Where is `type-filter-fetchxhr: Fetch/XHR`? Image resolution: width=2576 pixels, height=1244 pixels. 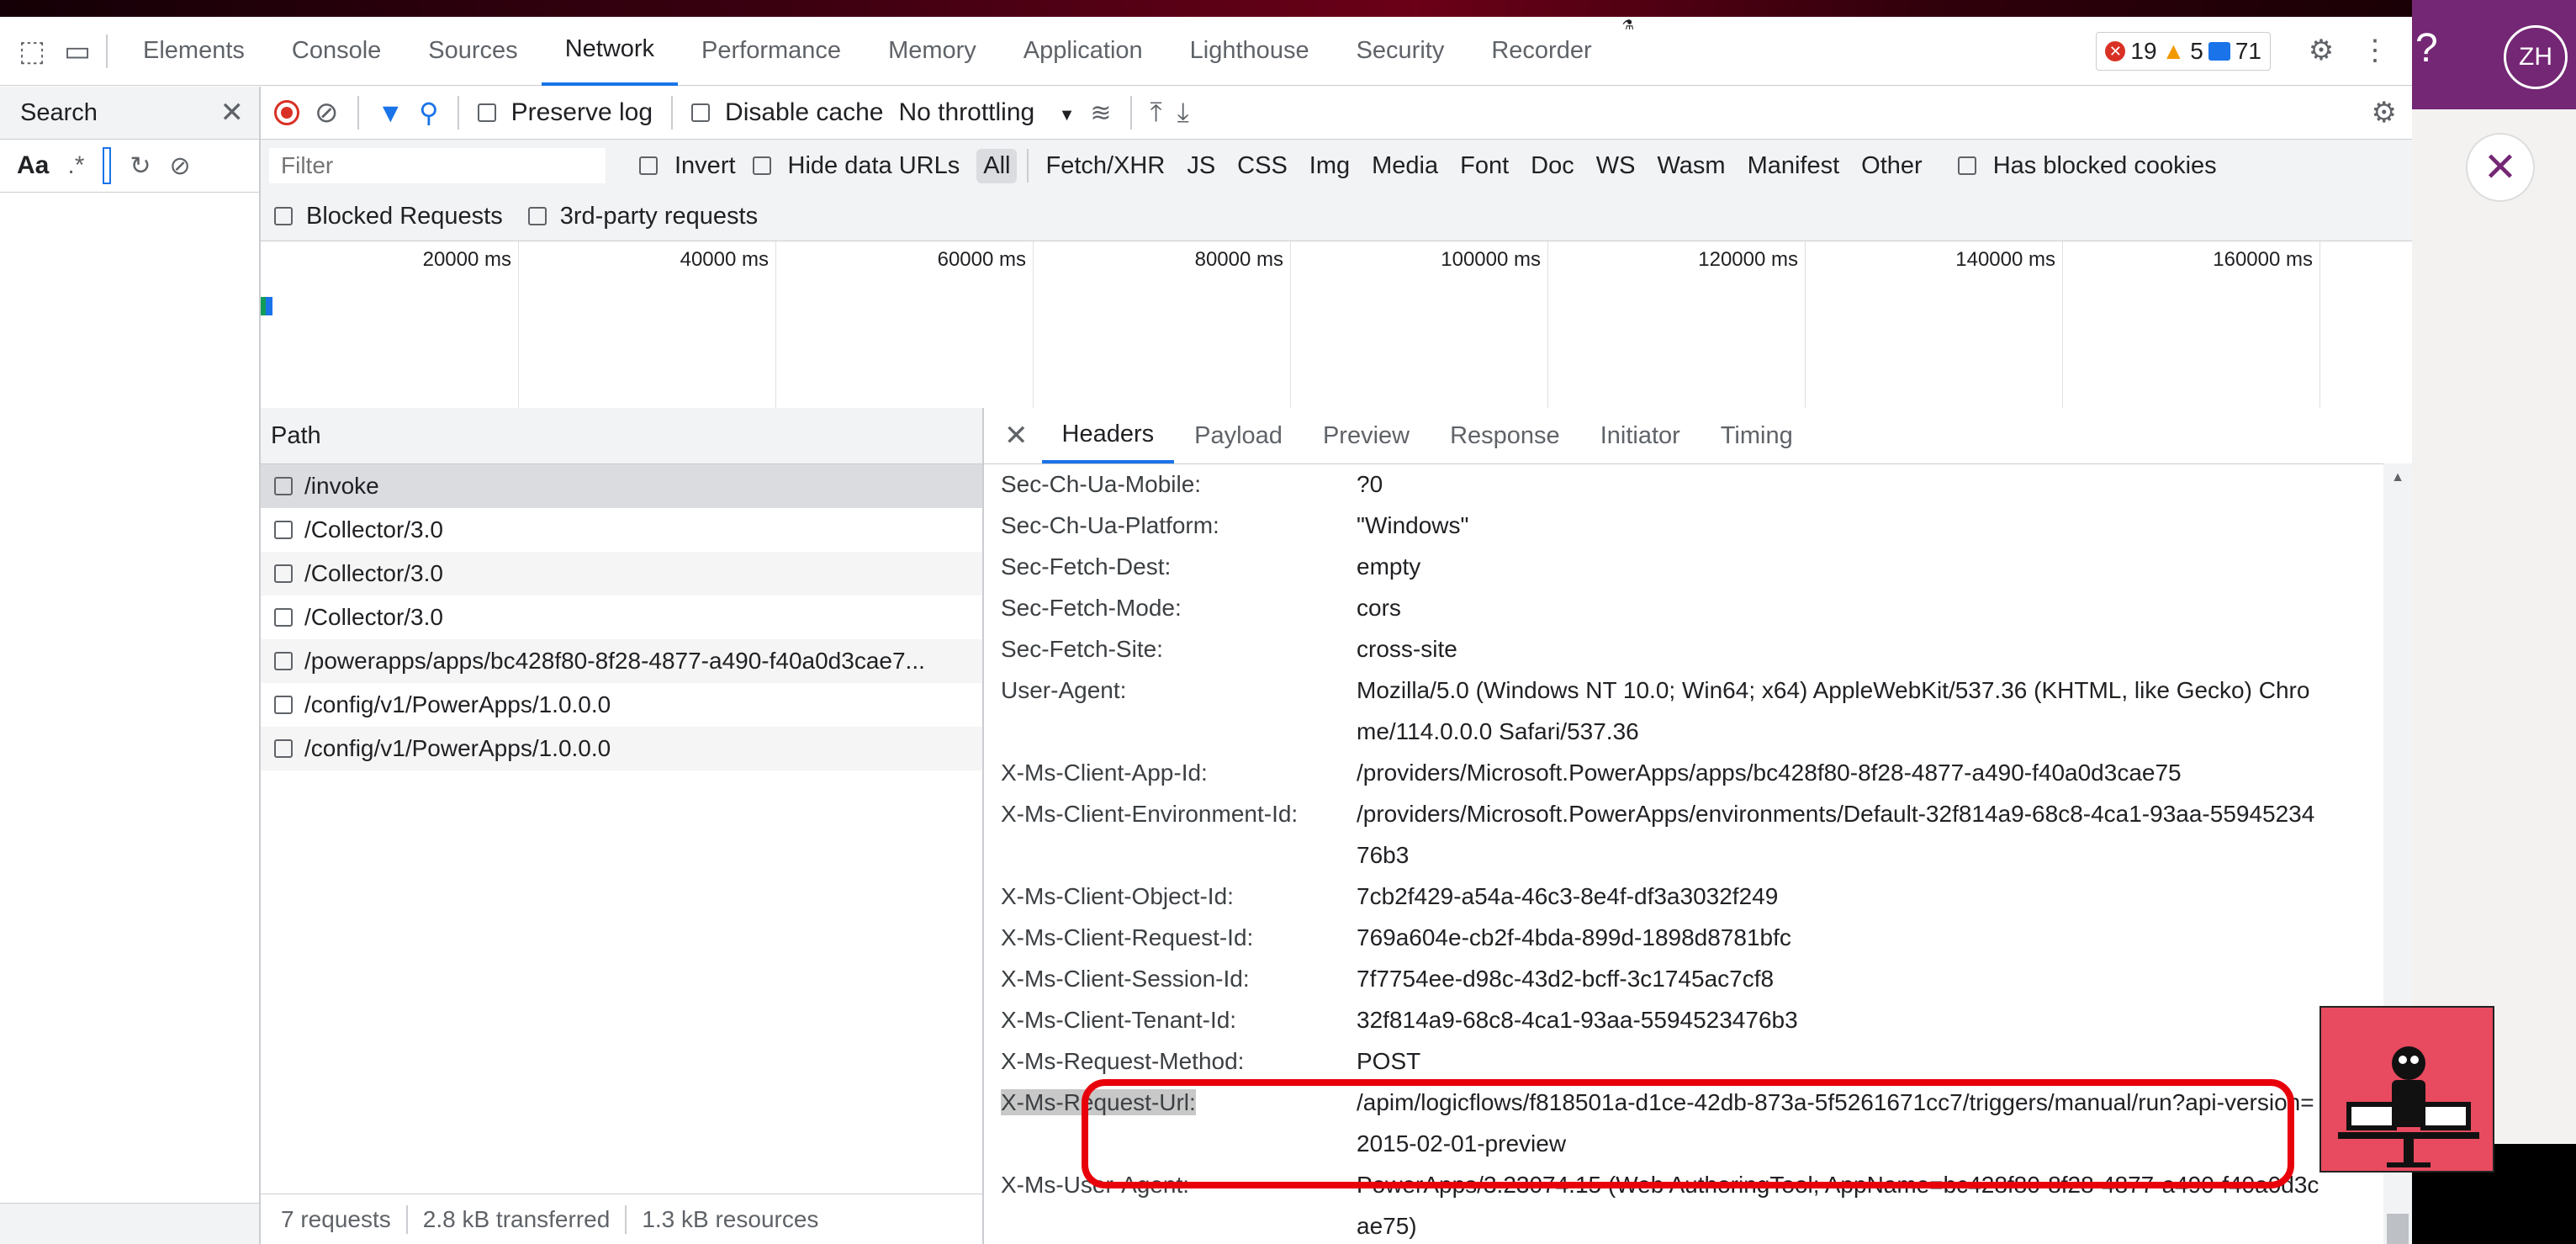
type-filter-fetchxhr: Fetch/XHR is located at coordinates (1105, 166).